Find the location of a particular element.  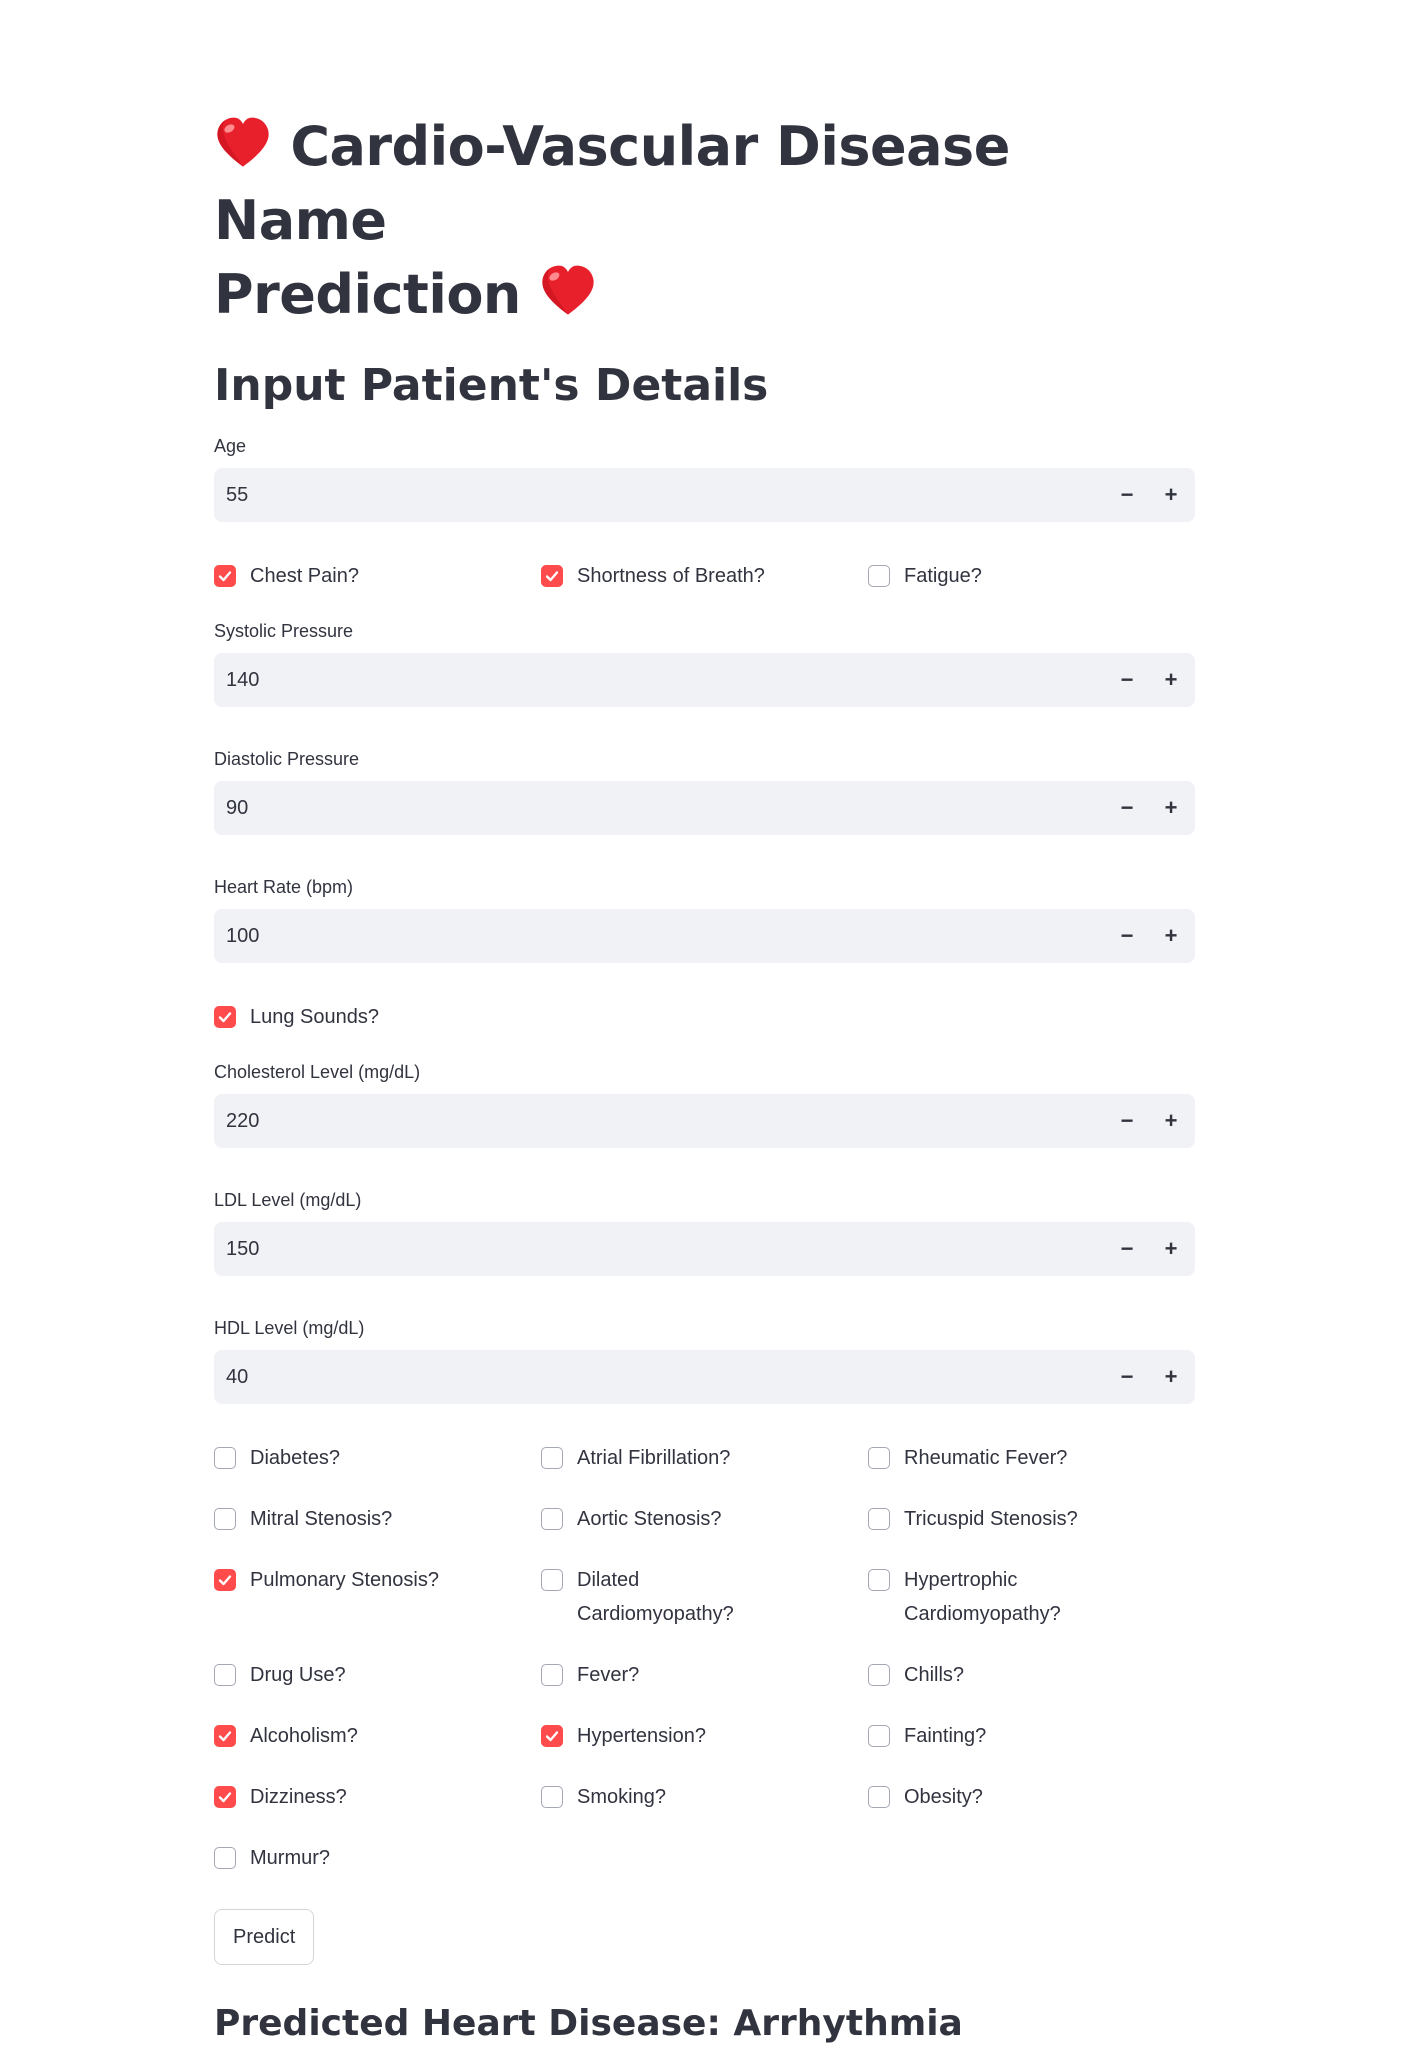

fainting-checkbox: Fainting? is located at coordinates (1031, 1737).